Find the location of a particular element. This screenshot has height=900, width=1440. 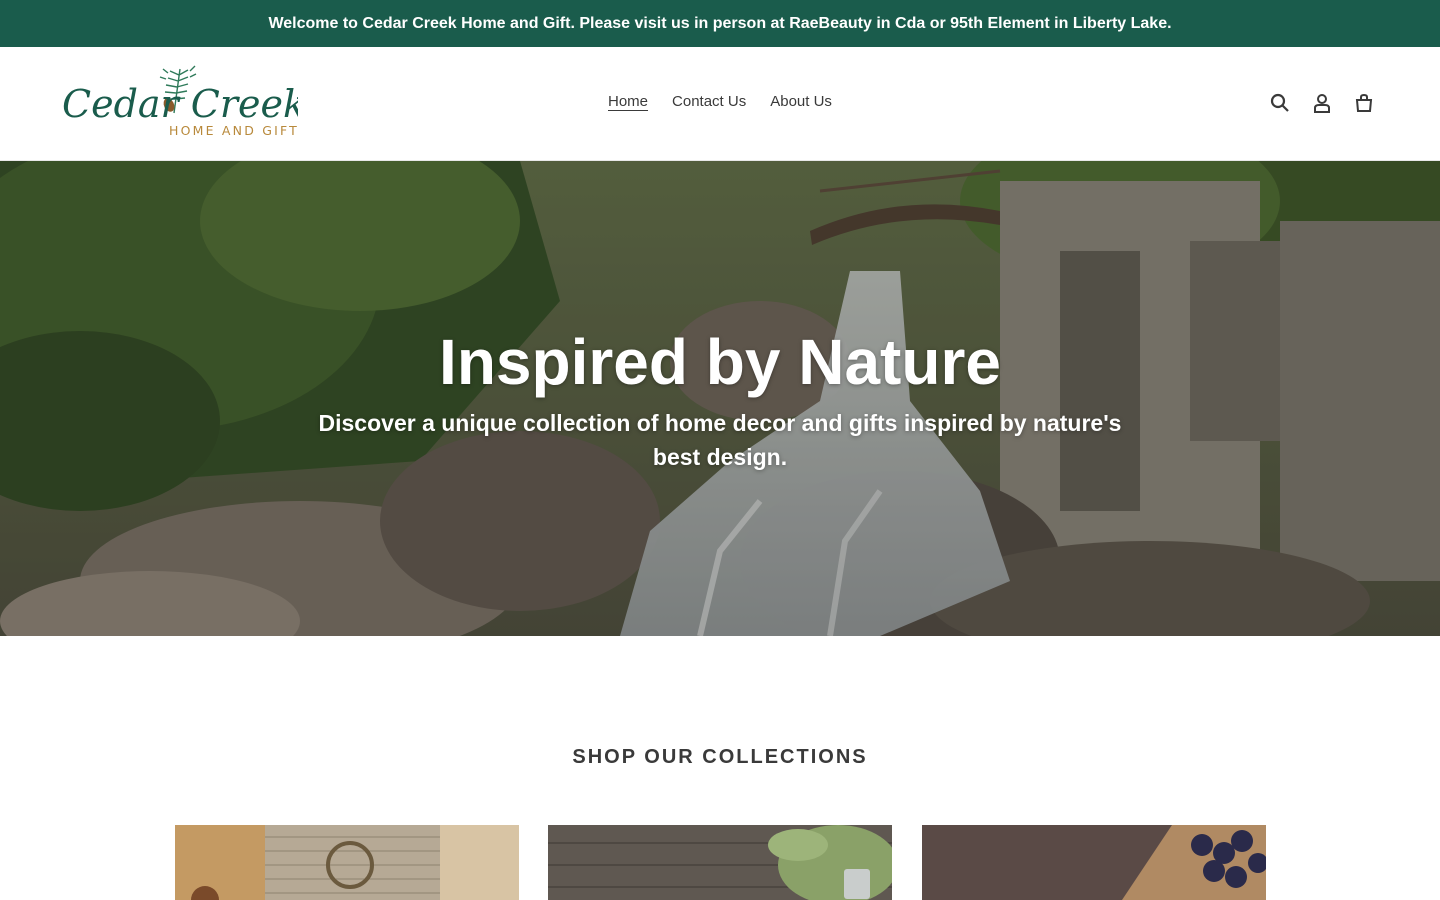

hero-title: Inspired by Nature is located at coordinates (720, 362).